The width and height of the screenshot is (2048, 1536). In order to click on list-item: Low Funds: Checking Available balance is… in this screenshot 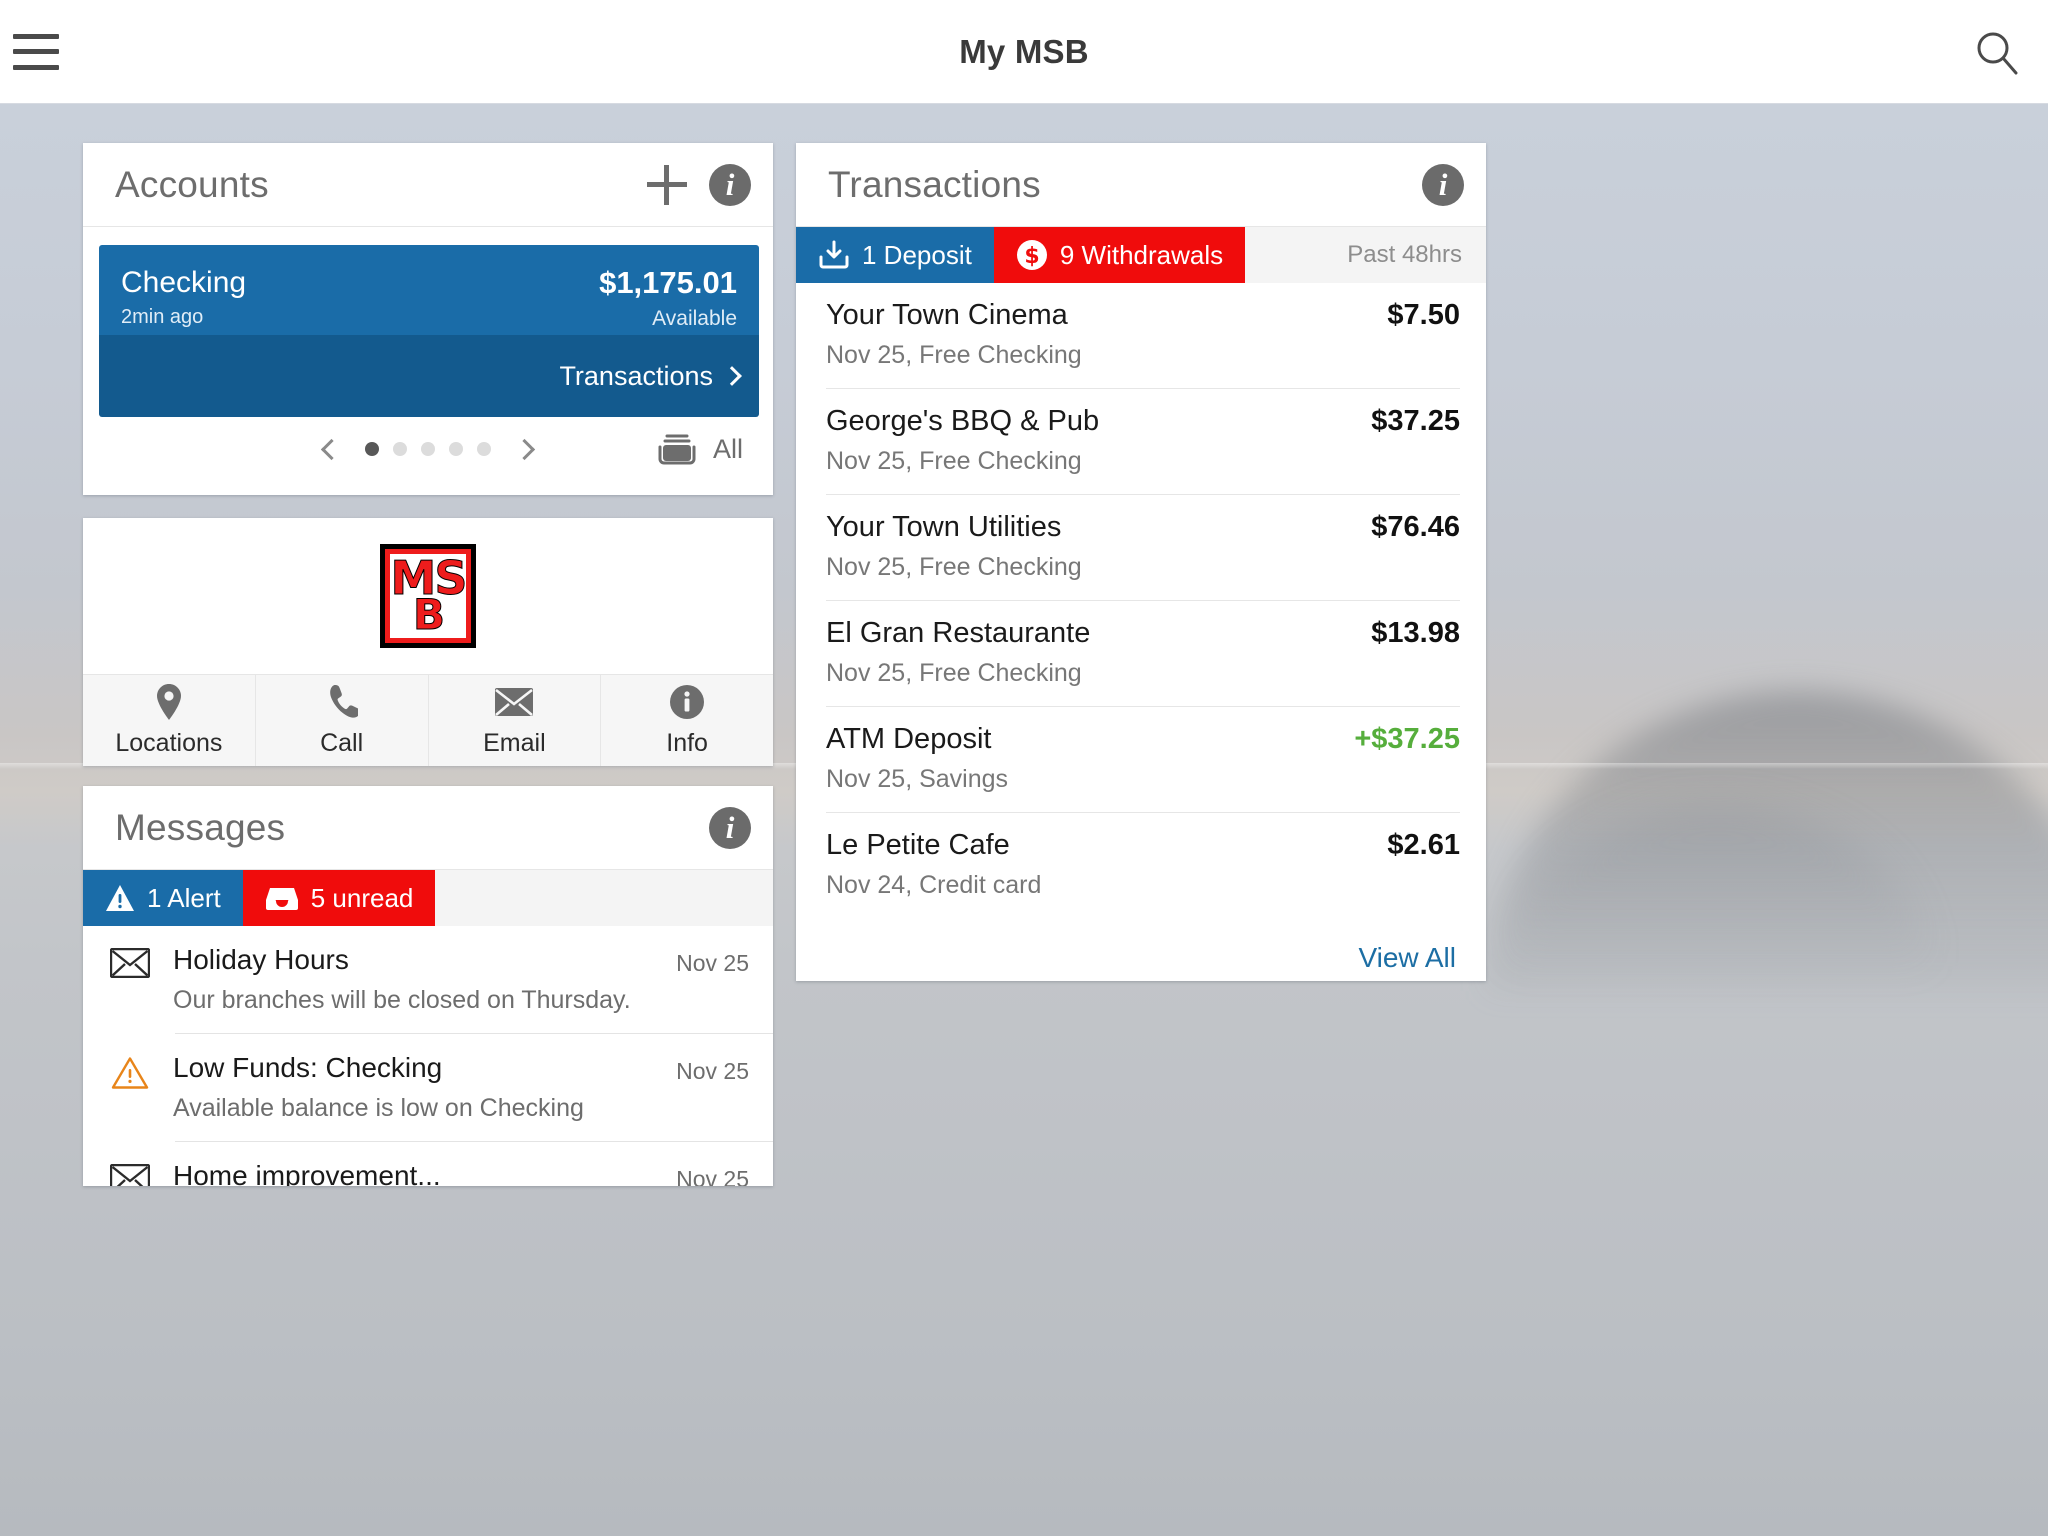, I will do `click(428, 1087)`.